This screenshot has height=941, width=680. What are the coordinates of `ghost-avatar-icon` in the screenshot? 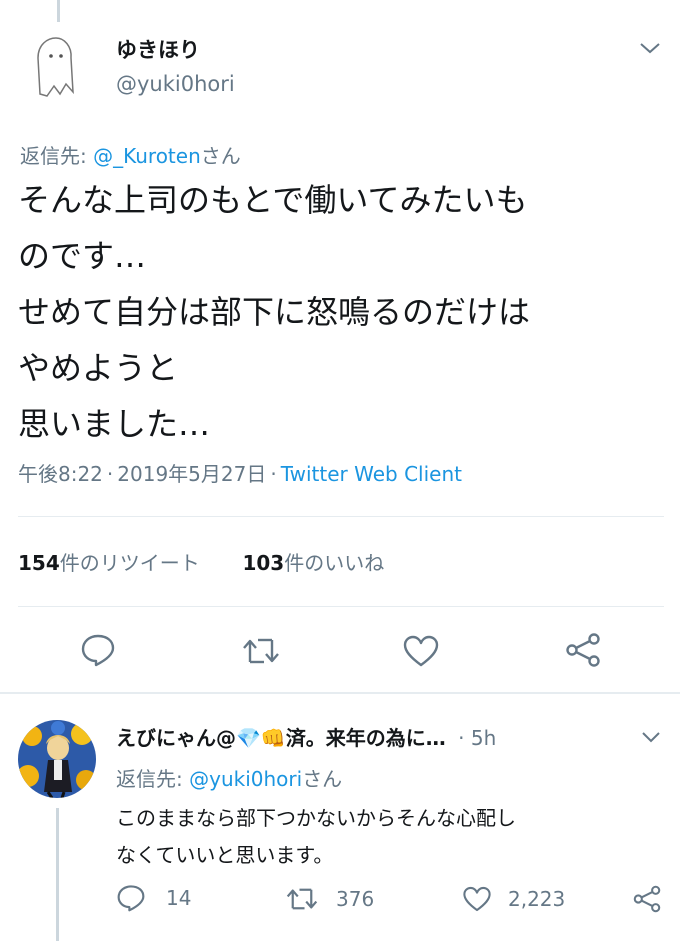 It's located at (55, 67).